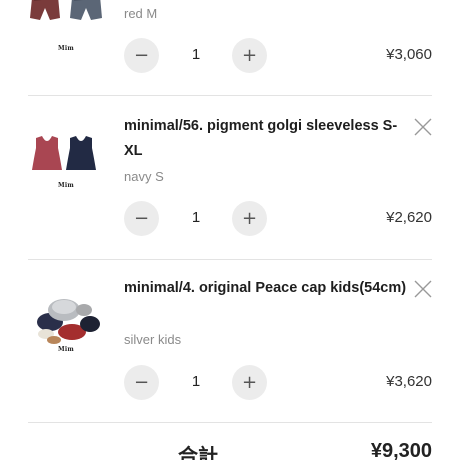 This screenshot has width=460, height=460. Describe the element at coordinates (401, 450) in the screenshot. I see `total-price: ¥9,300` at that location.